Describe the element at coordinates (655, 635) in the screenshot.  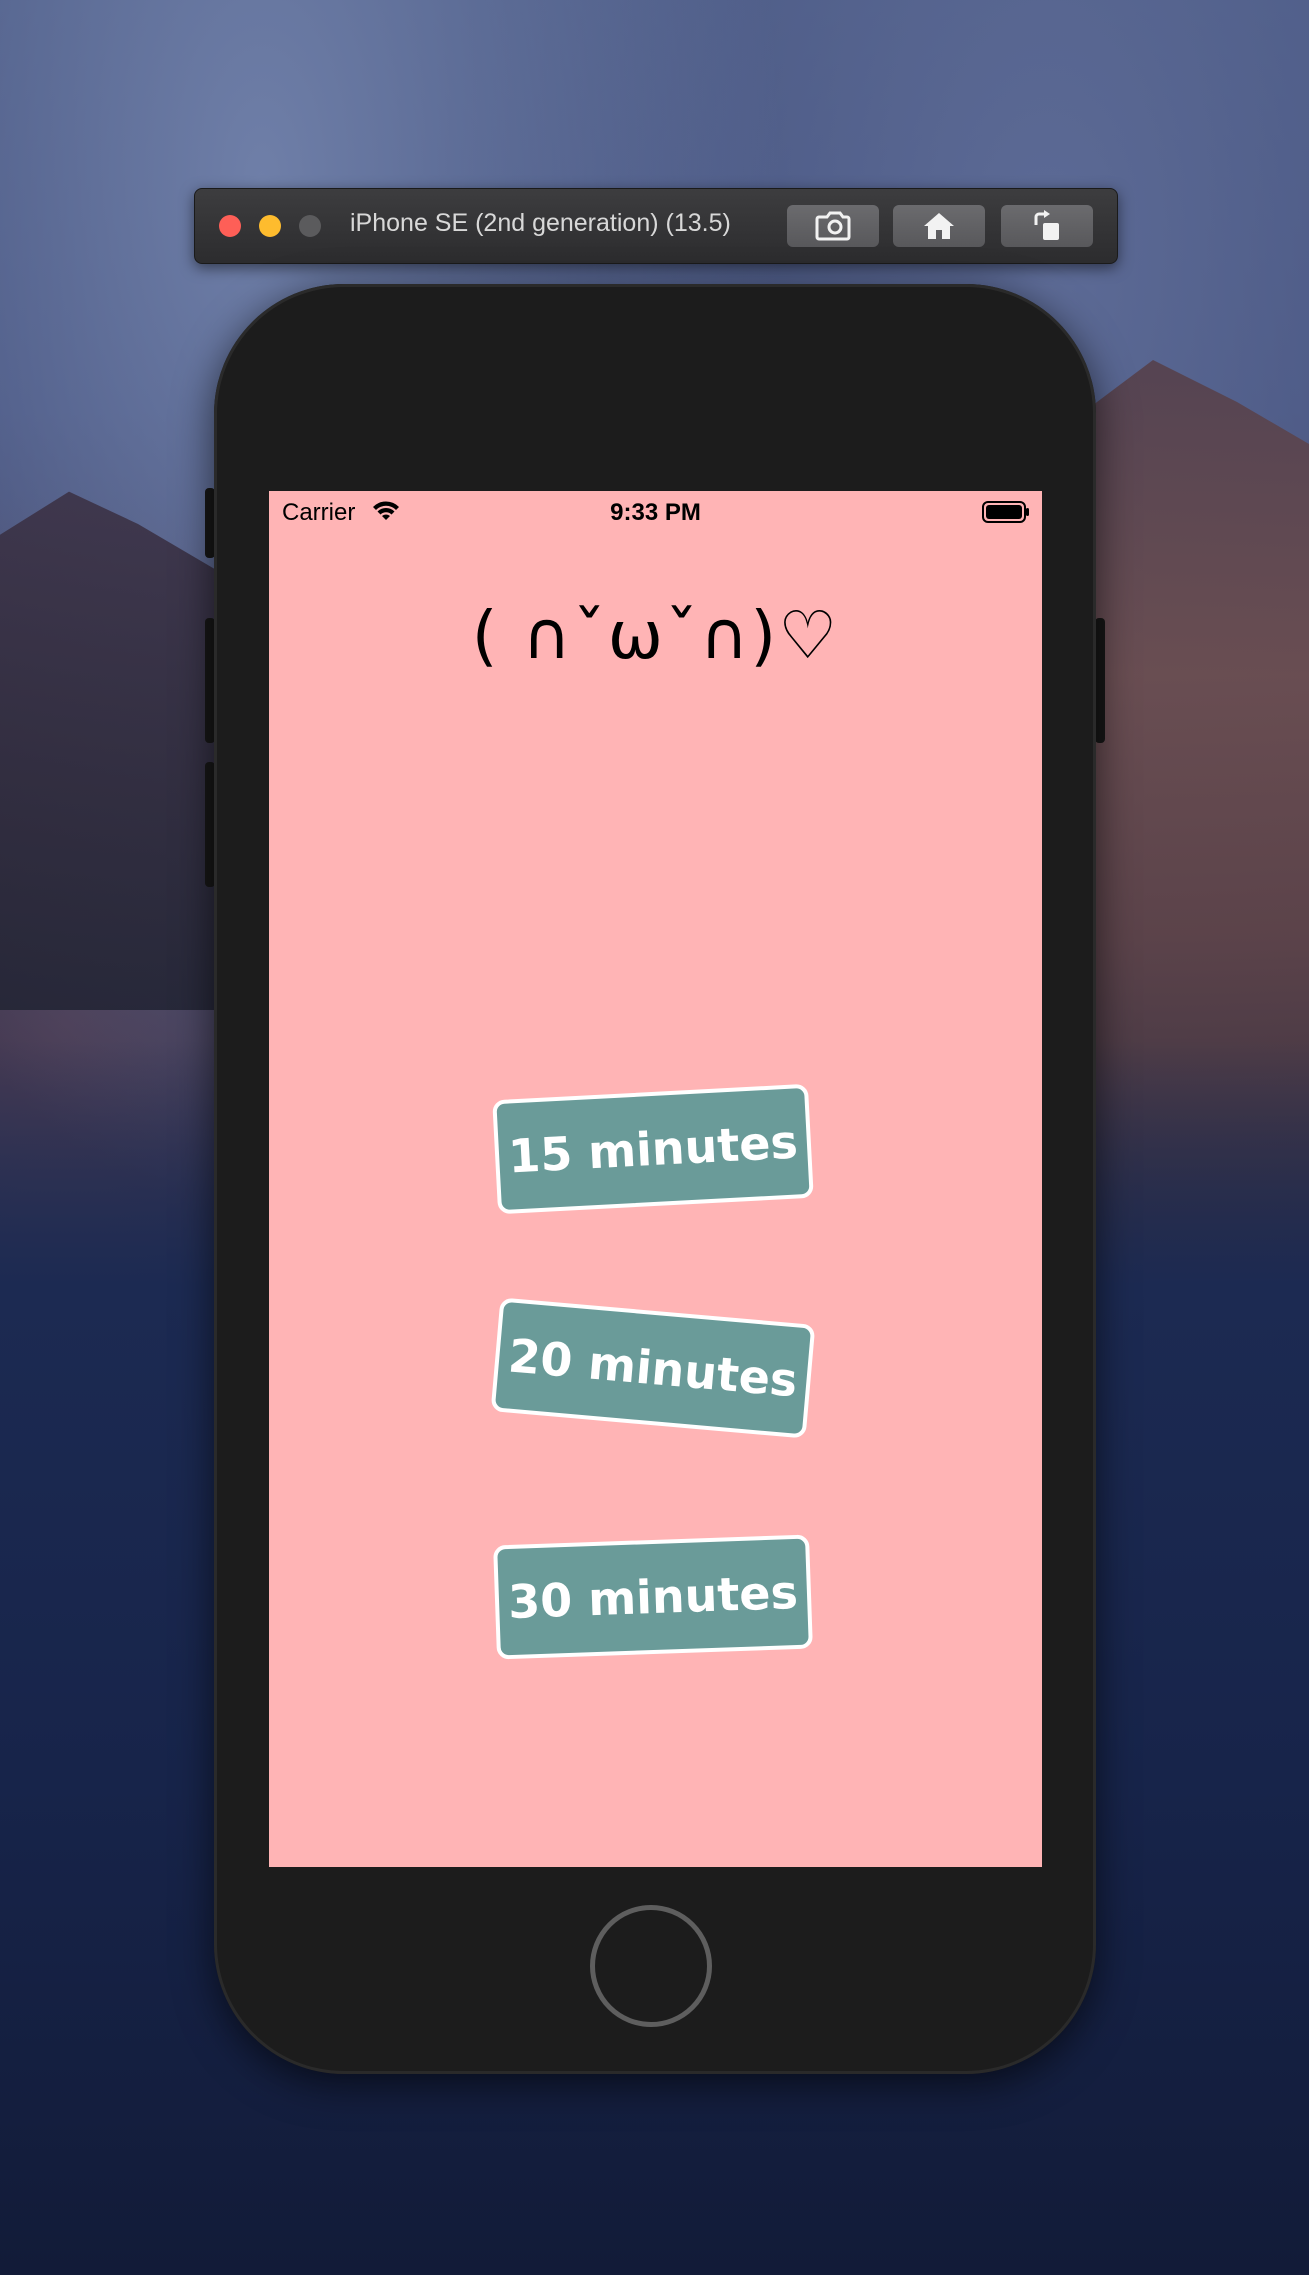
I see `kaomoji-heading: ( ∩ˇωˇ∩)♡` at that location.